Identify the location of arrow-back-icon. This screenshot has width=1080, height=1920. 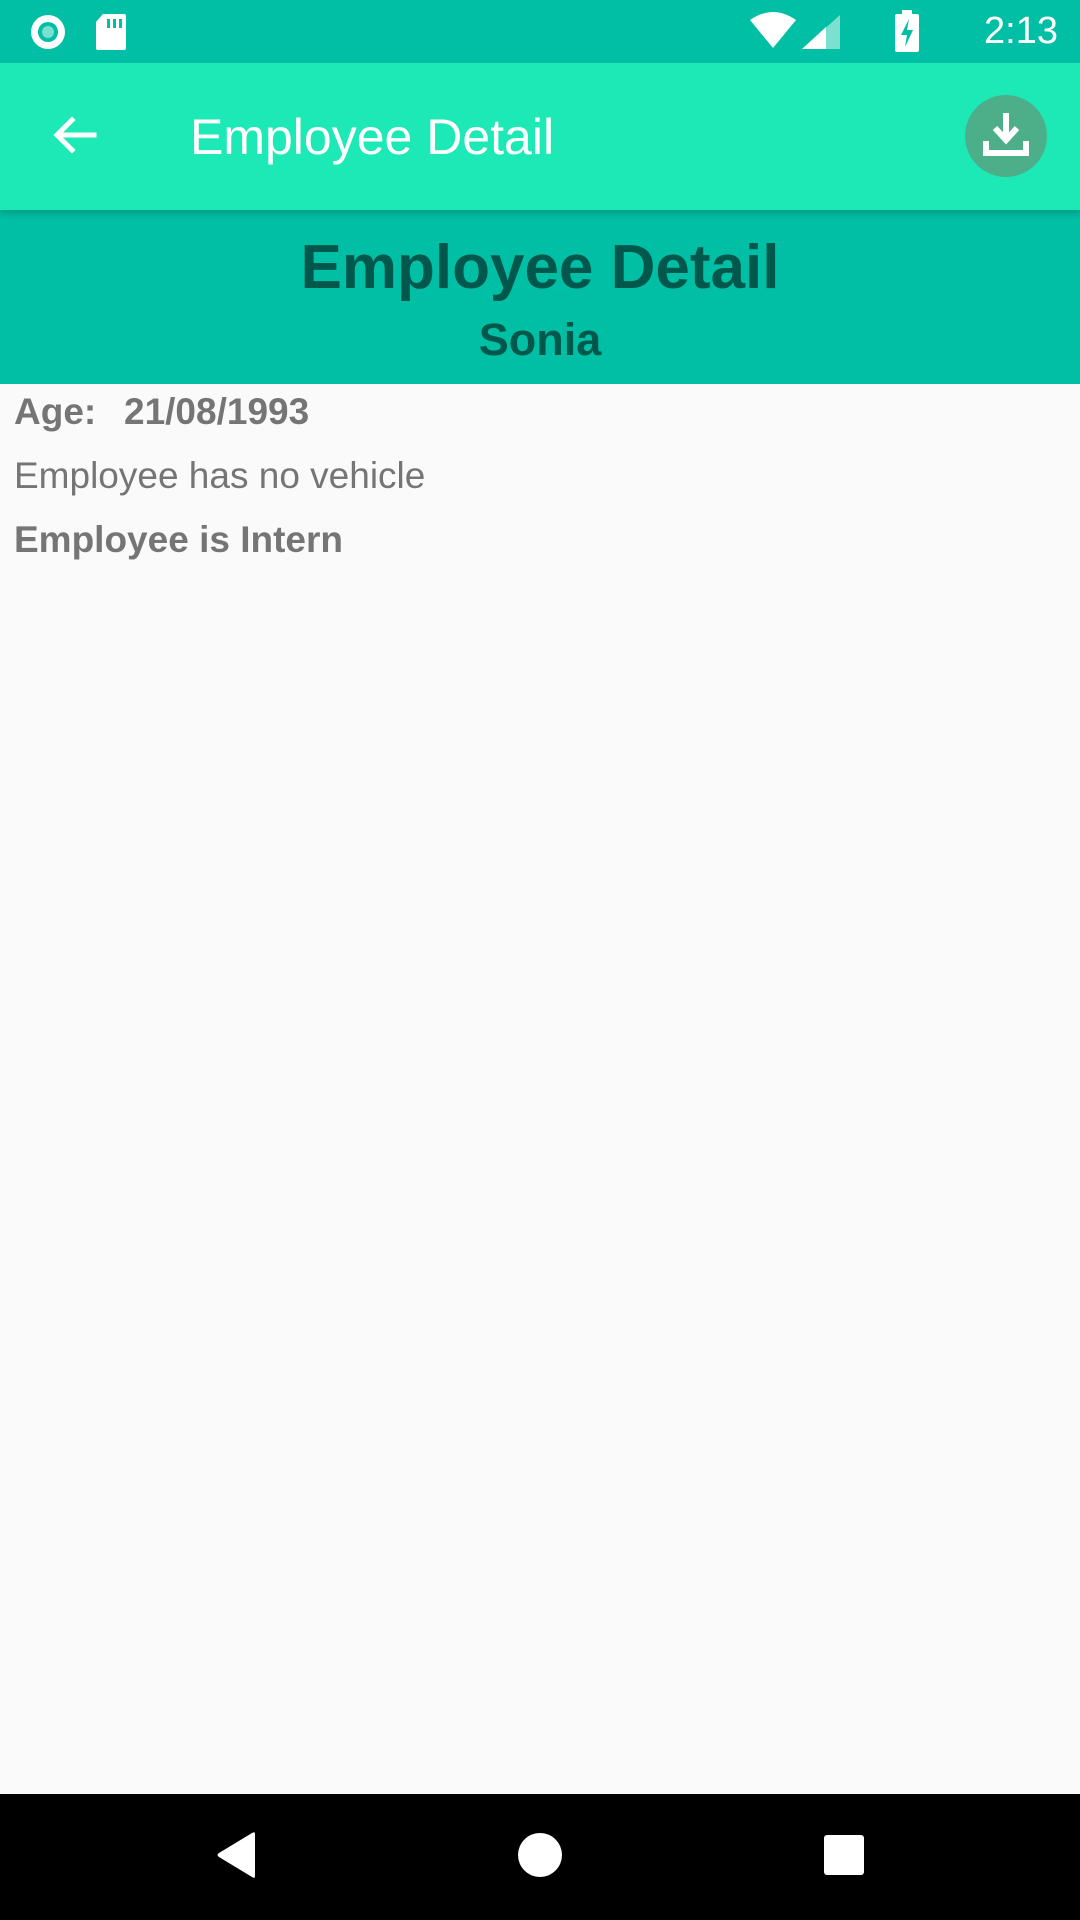
(74, 137).